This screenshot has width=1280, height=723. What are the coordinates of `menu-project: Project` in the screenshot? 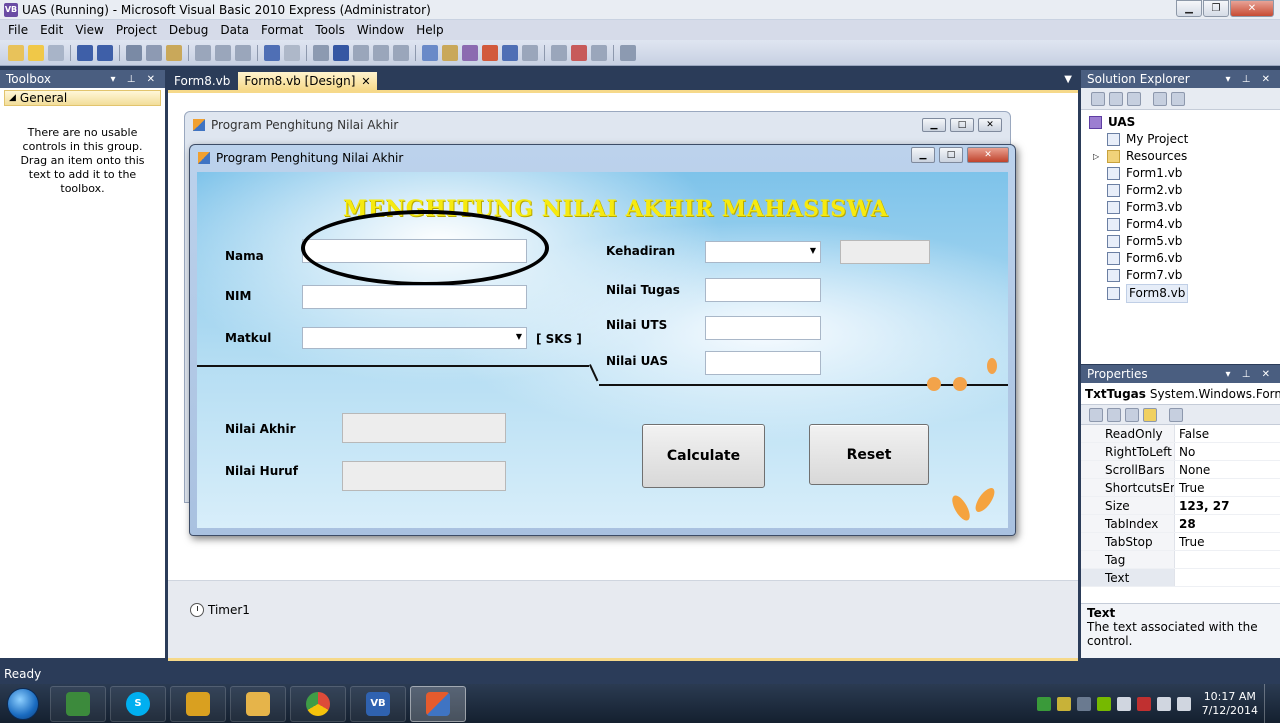 It's located at (136, 30).